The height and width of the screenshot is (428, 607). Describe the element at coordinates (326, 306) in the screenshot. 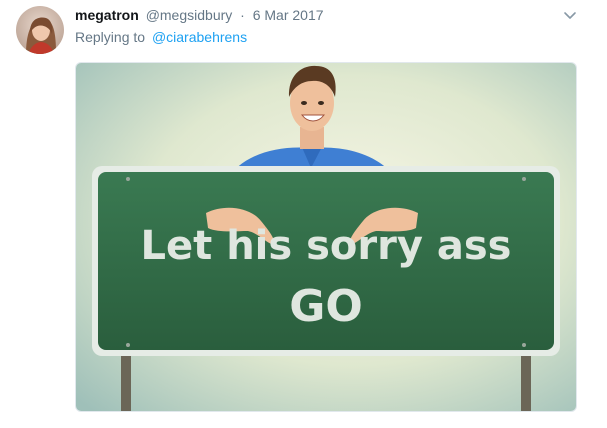

I see `sign-text-line2: GO` at that location.